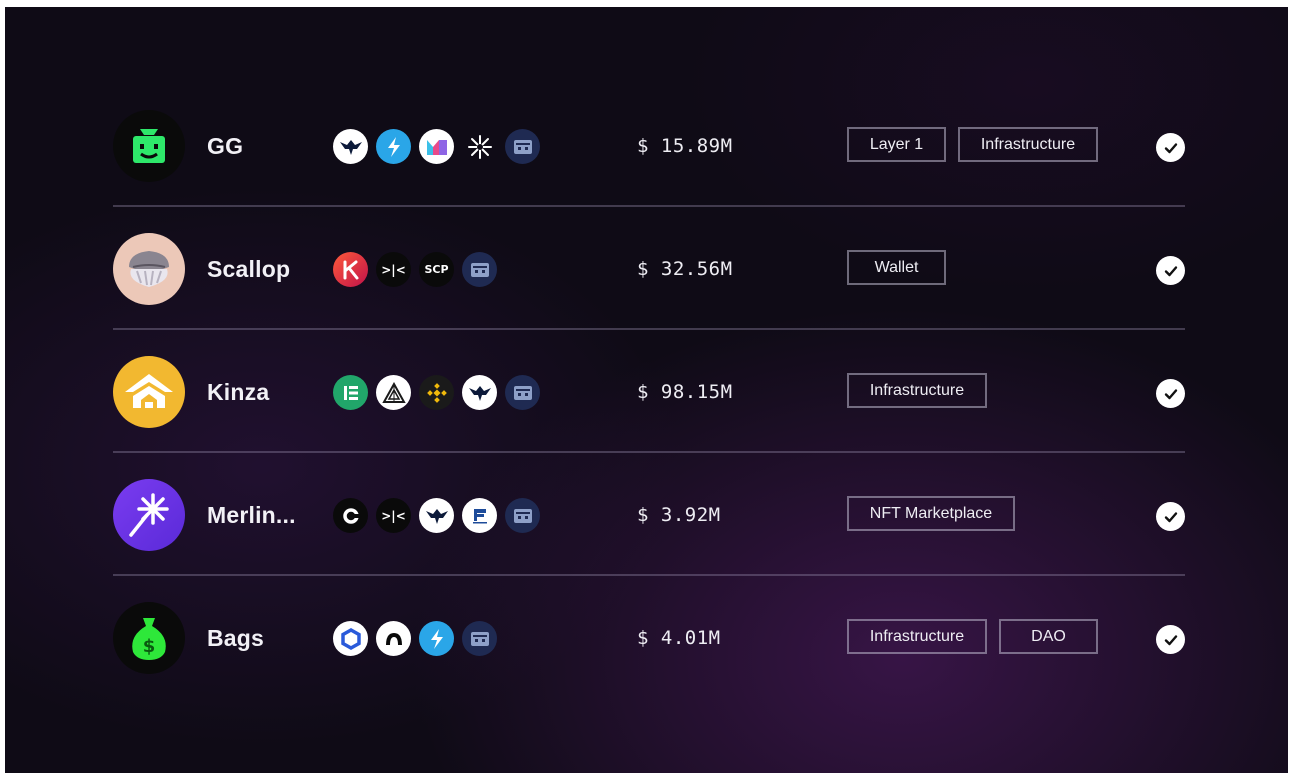 This screenshot has height=777, width=1289. I want to click on table-row: $ Bags $ 4.01M Infrastructure DAO, so click(649, 638).